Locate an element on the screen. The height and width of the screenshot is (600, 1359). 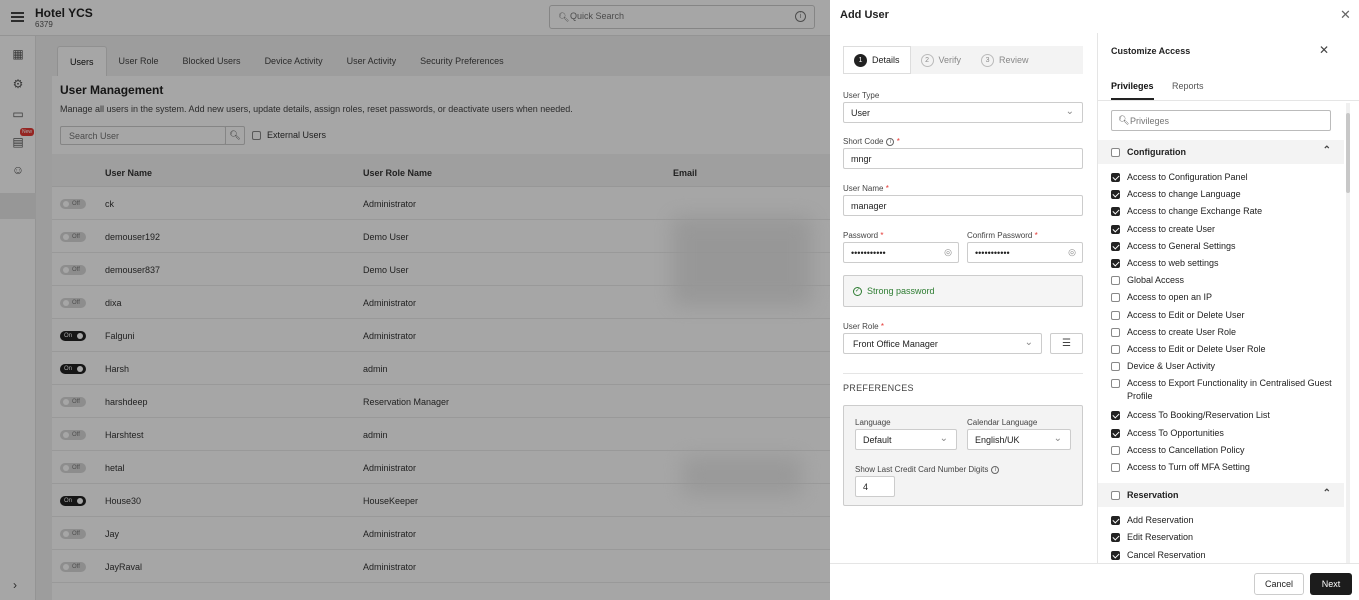
customize-access-button: ☰ is located at coordinates (1066, 343).